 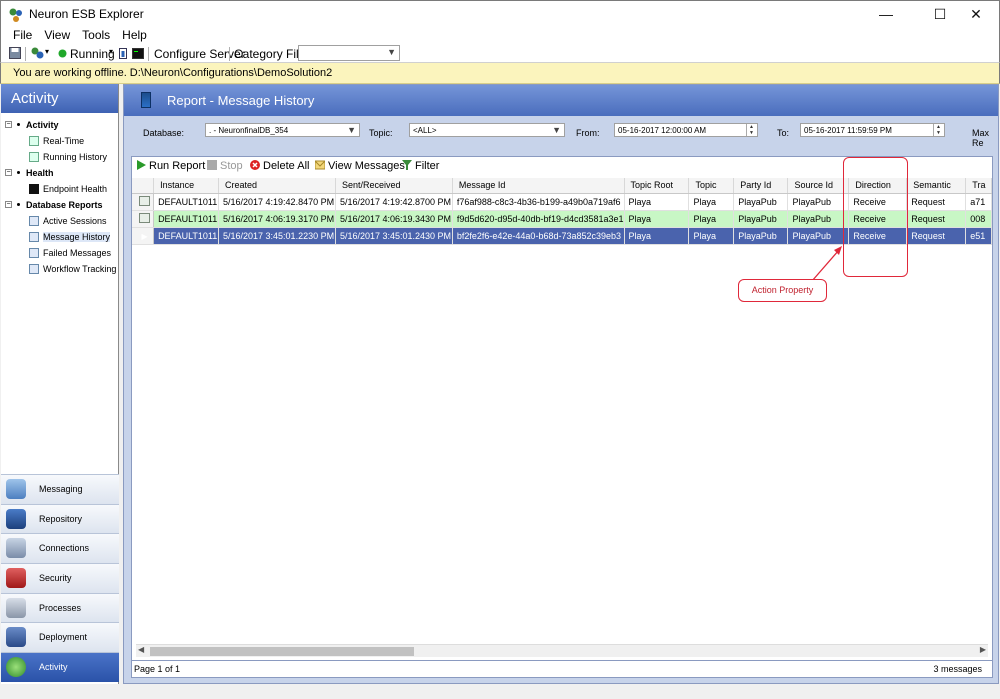 I want to click on chevron-down-icon: ▼, so click(x=391, y=52).